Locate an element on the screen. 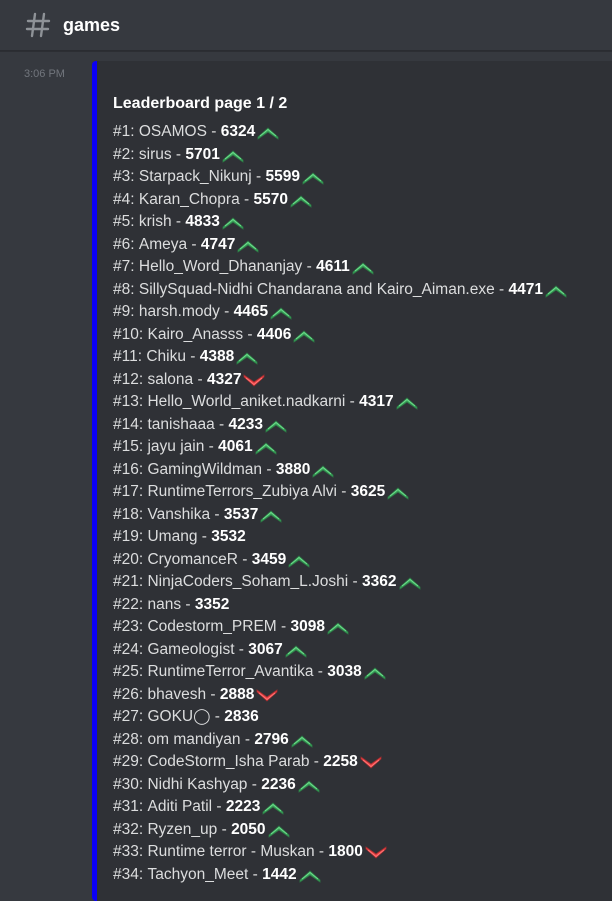 The image size is (612, 901). row-score: 1442 is located at coordinates (279, 874).